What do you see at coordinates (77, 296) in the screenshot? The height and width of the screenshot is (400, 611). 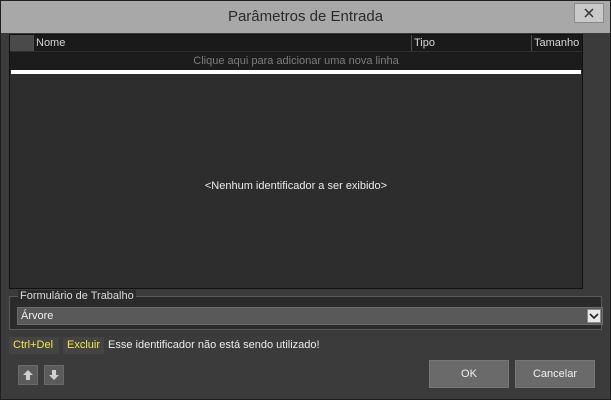 I see `work-form-legend: Formulário de Trabalho` at bounding box center [77, 296].